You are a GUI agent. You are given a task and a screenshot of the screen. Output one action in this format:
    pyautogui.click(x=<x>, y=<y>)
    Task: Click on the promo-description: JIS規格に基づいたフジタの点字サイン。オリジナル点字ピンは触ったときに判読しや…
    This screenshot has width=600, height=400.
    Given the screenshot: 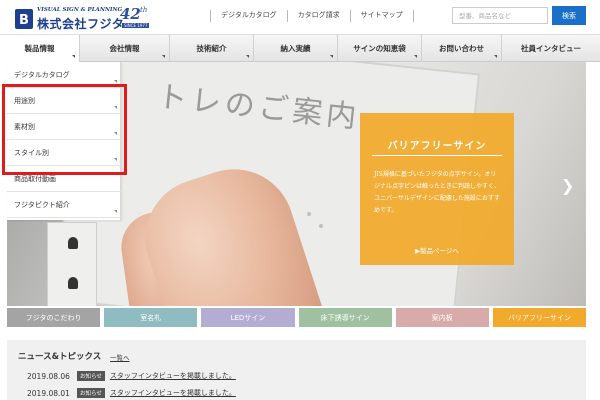 What is the action you would take?
    pyautogui.click(x=437, y=192)
    